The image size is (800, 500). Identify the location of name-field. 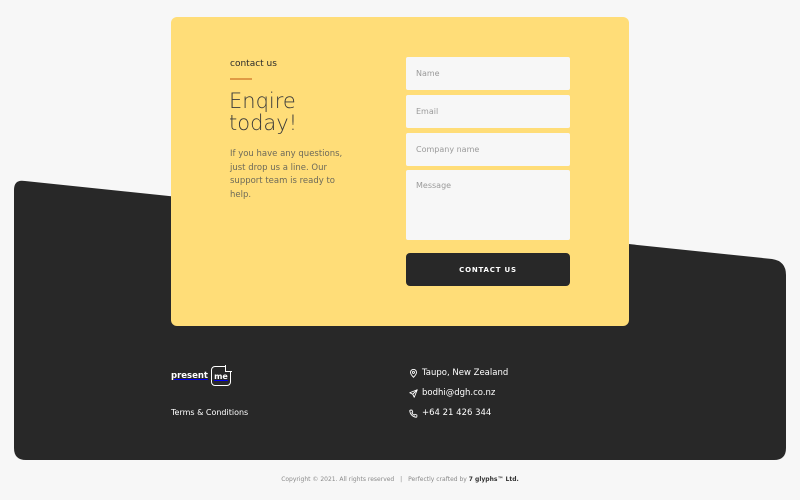
(488, 73).